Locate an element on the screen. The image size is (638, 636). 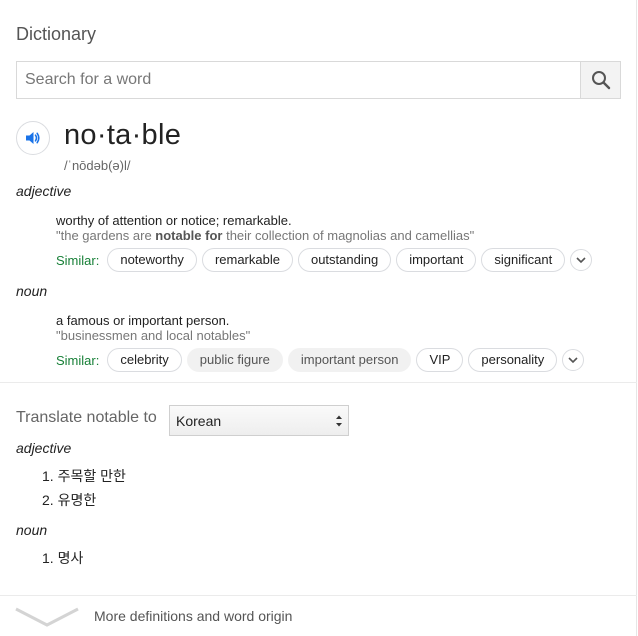
example-highlight: notable for is located at coordinates (189, 235).